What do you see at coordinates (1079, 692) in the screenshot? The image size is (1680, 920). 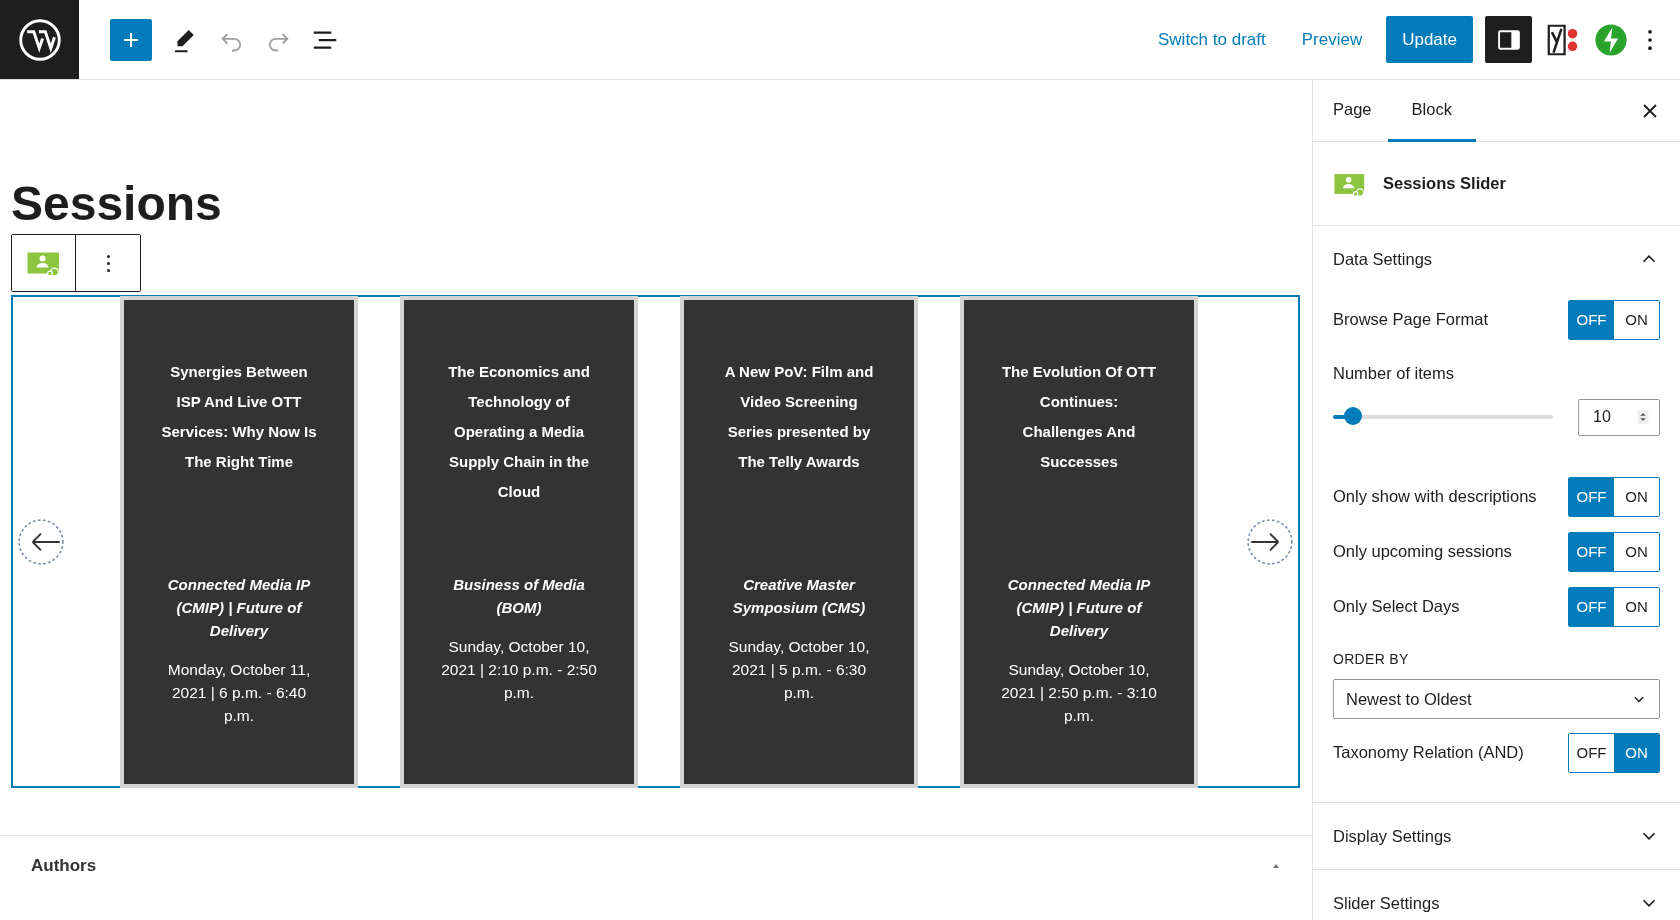 I see `session-date: Sunday, October 10, 2021 | 2:50 p.m. - 3:10 p.m.` at bounding box center [1079, 692].